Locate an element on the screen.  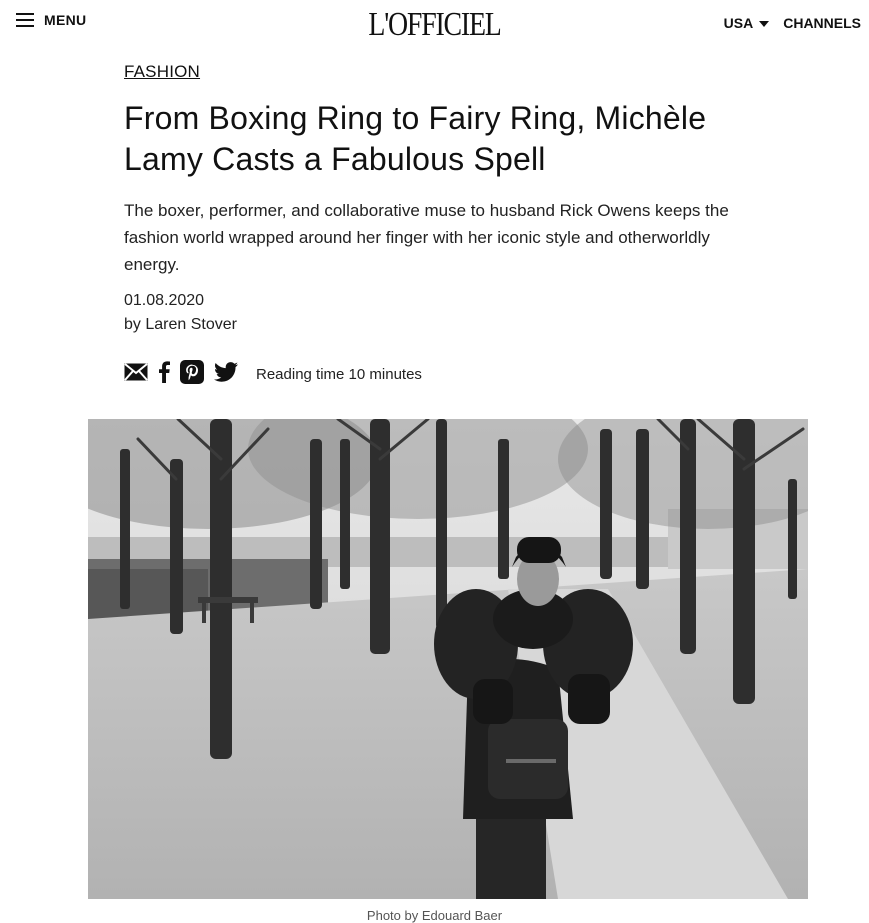
header-actions: USA CHANNELS is located at coordinates (792, 23).